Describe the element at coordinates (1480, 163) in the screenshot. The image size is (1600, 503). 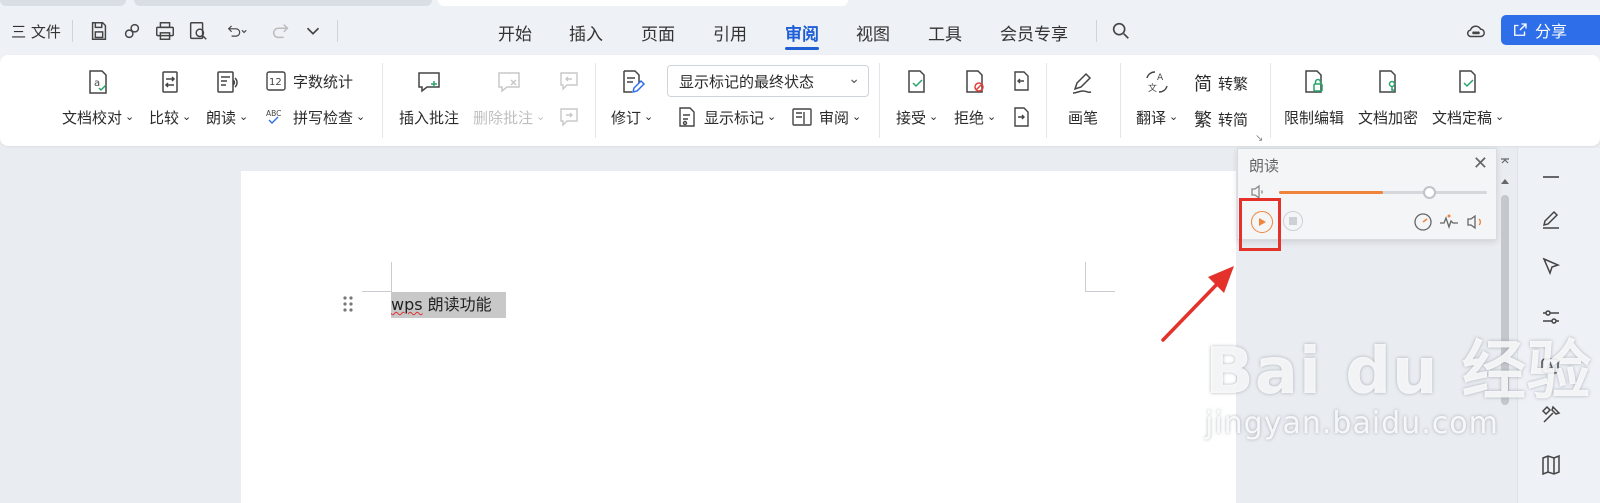
I see `close-icon: ✕` at that location.